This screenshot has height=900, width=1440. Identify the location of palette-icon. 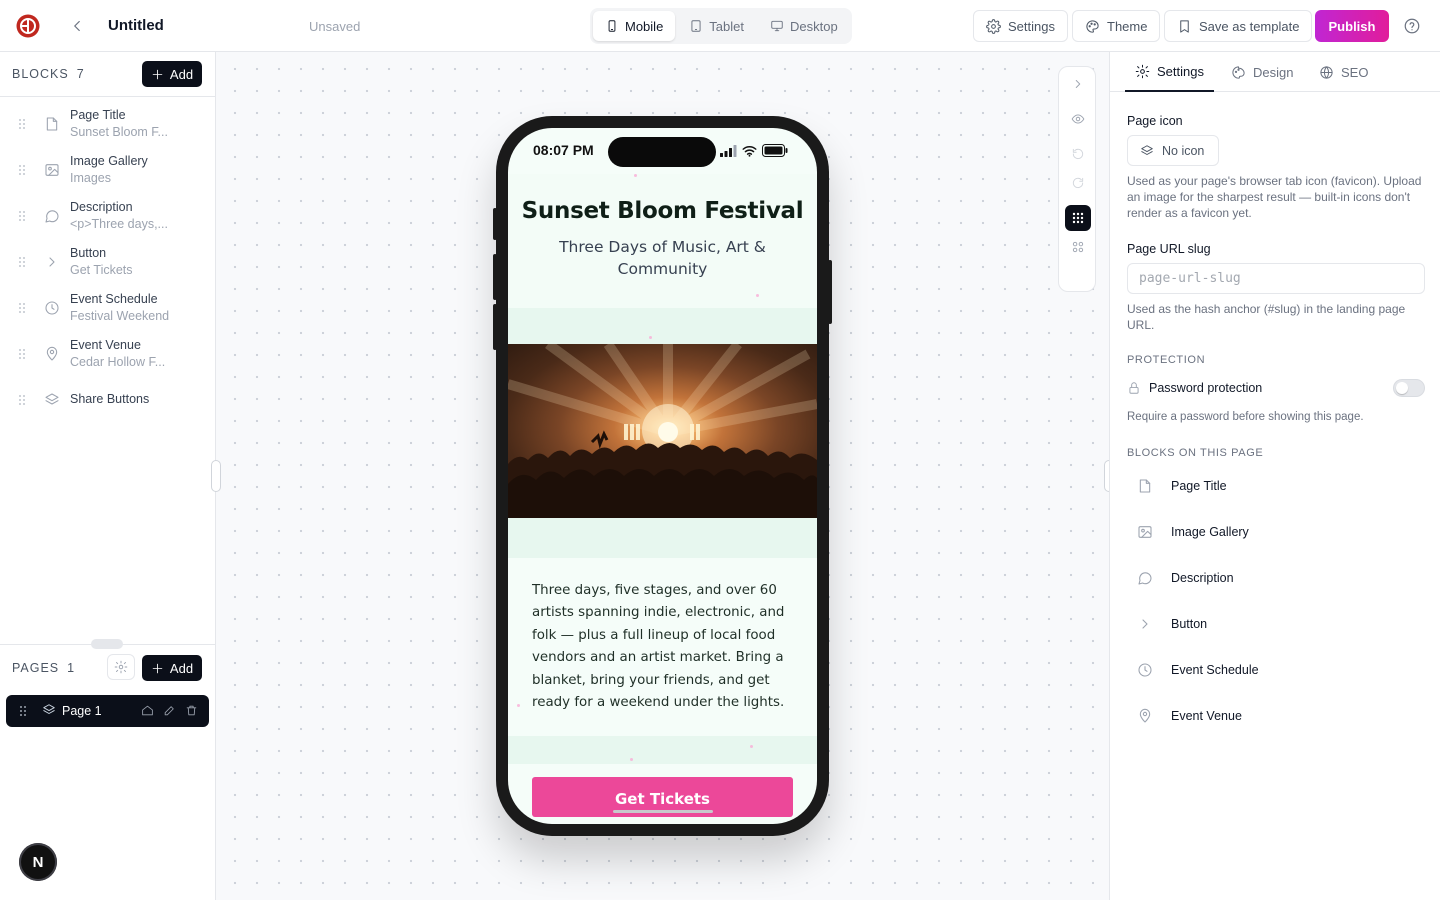
(1092, 26).